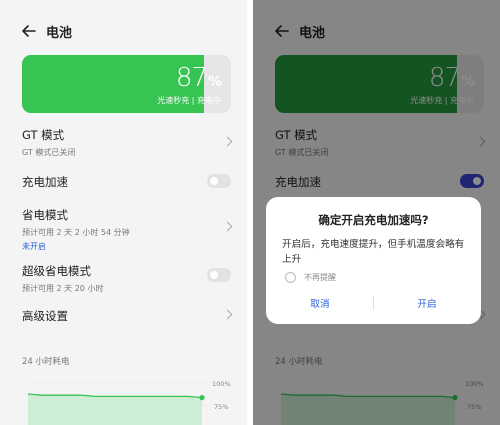 This screenshot has height=425, width=500. Describe the element at coordinates (219, 181) in the screenshot. I see `charge-boost-toggle` at that location.